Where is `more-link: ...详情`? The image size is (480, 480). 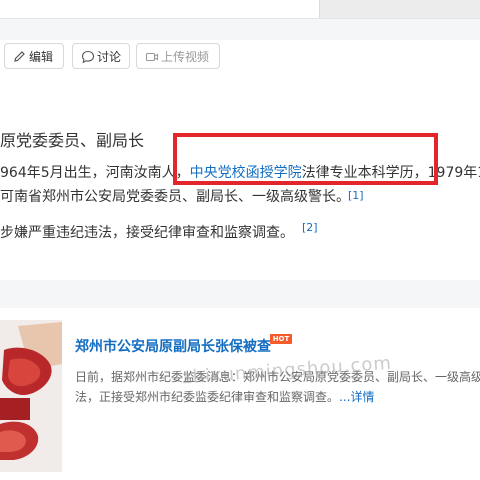 more-link: ...详情 is located at coordinates (356, 397).